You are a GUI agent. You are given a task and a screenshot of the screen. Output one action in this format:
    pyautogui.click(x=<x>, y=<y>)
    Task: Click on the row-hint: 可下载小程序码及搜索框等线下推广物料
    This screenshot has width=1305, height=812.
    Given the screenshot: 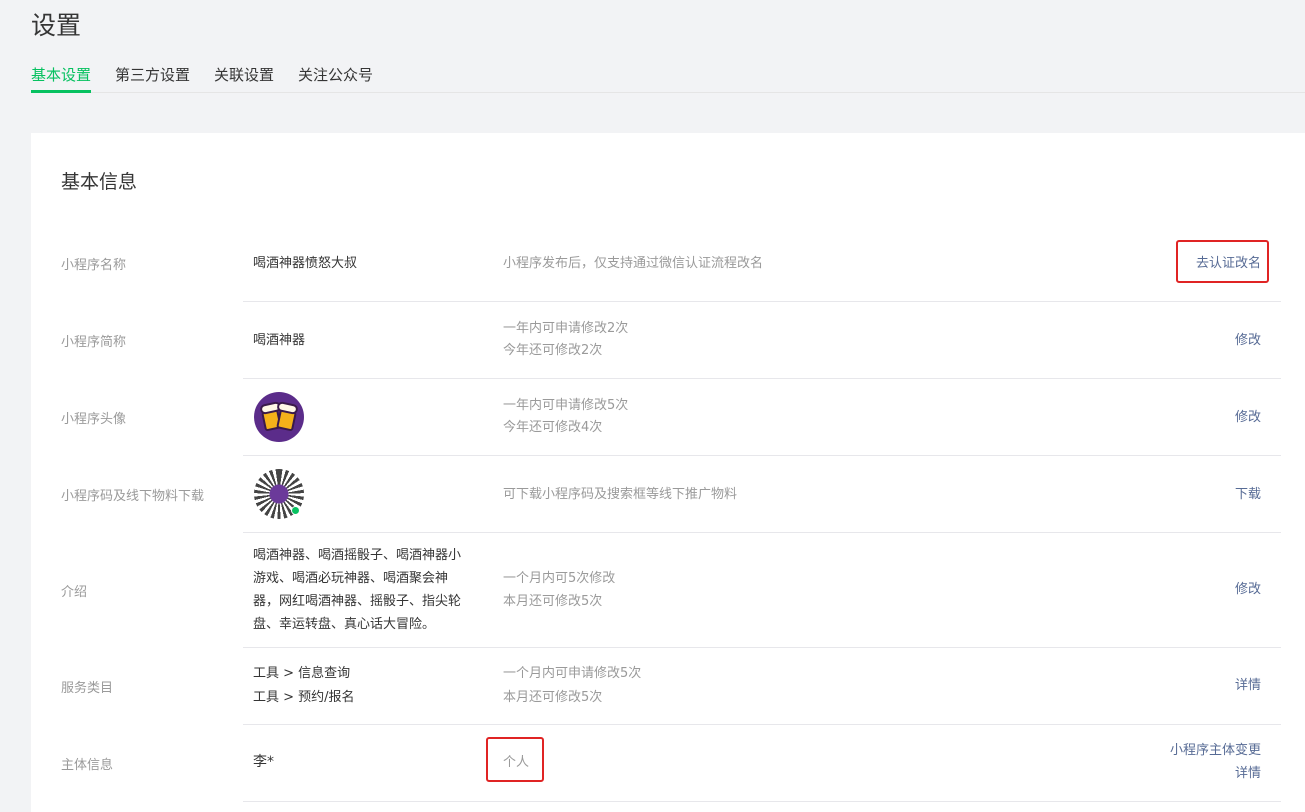 What is the action you would take?
    pyautogui.click(x=620, y=494)
    